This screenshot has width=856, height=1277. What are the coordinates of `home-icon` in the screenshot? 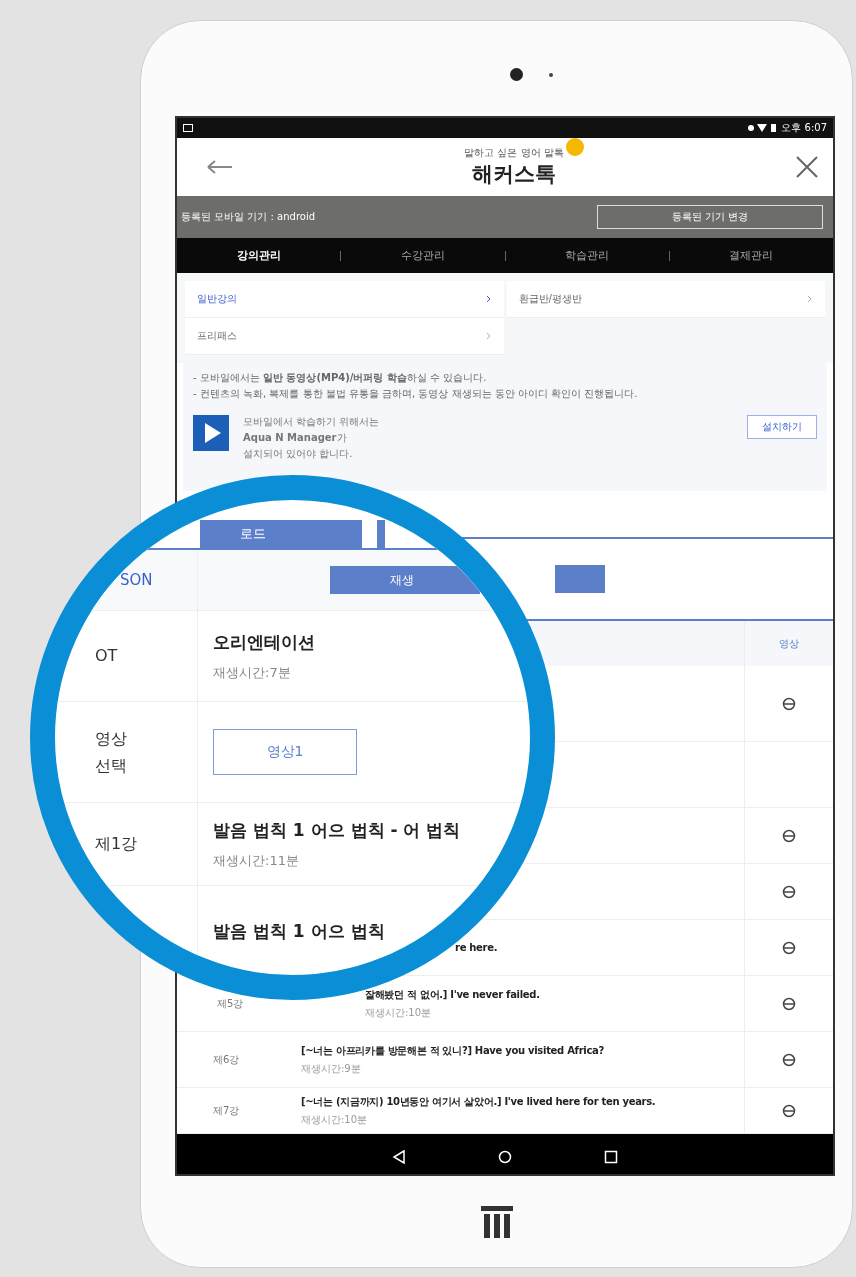 It's located at (505, 1156).